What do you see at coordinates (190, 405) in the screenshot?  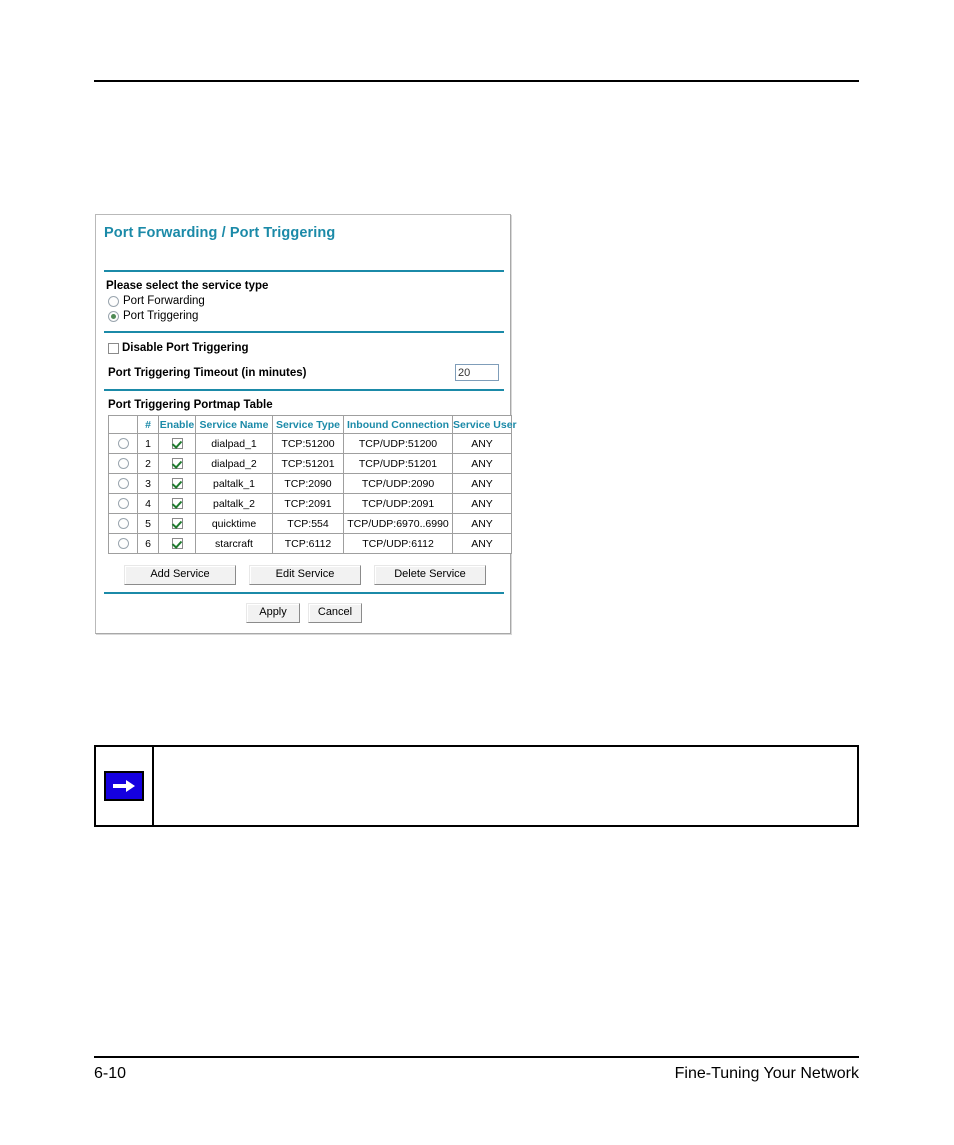 I see `portmap-table-caption: Port Triggering Portmap Table` at bounding box center [190, 405].